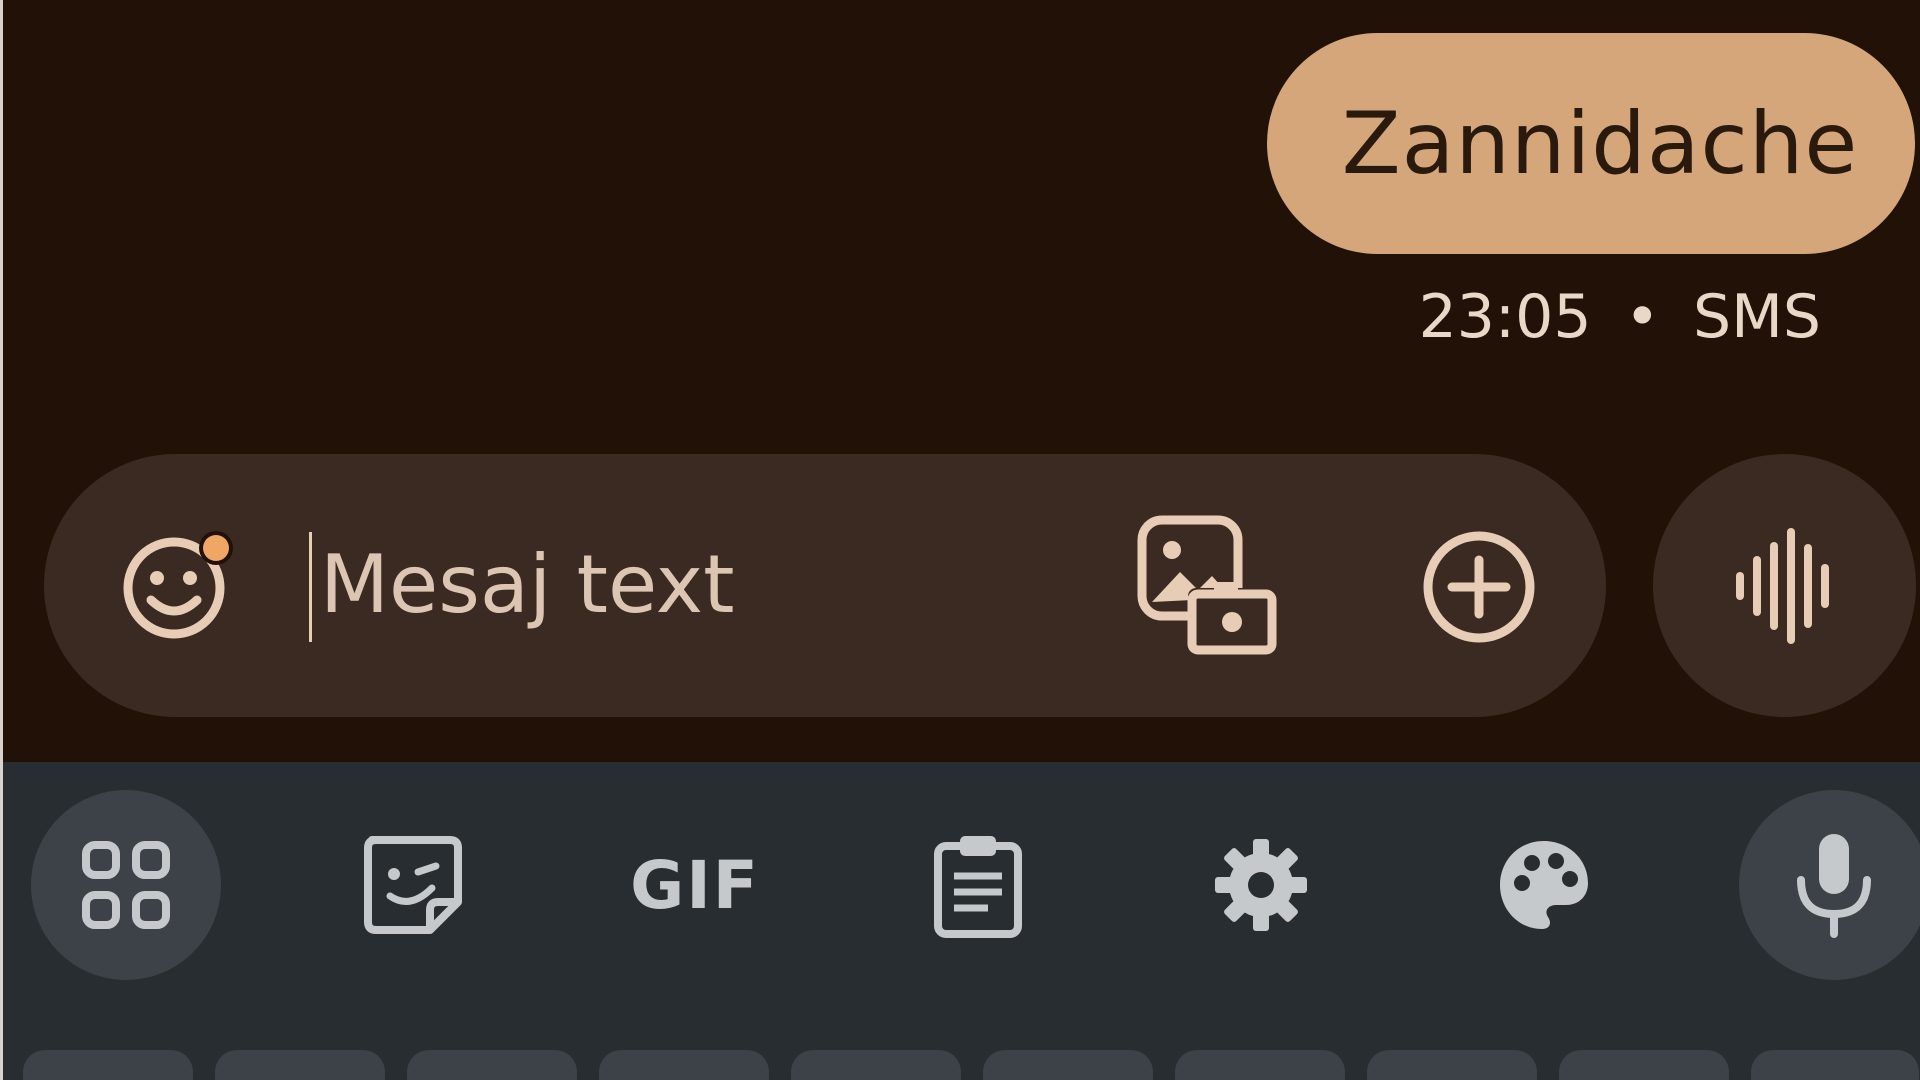  I want to click on kb-theme-button, so click(1544, 885).